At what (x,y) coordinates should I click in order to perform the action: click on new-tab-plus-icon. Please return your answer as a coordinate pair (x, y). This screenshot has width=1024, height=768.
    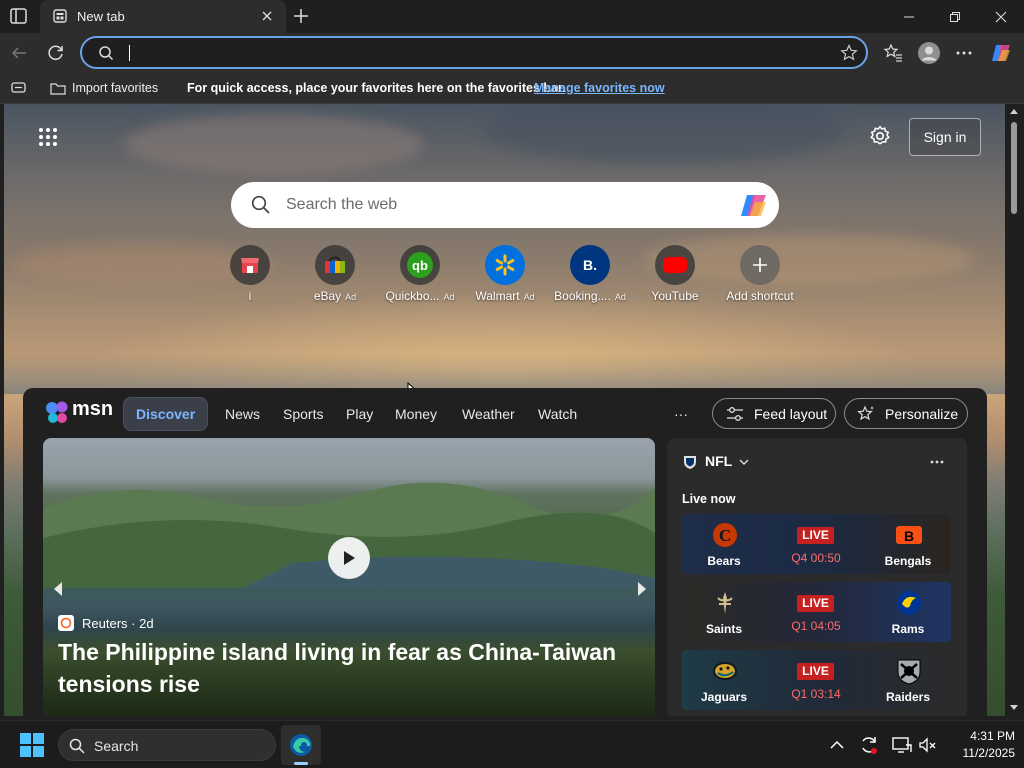
    Looking at the image, I should click on (301, 16).